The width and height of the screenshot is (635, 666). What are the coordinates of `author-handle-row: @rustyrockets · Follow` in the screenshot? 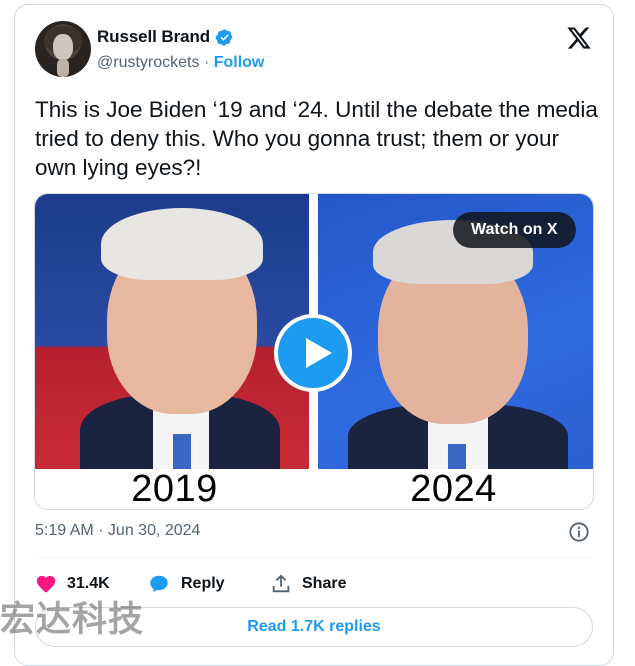 It's located at (180, 63).